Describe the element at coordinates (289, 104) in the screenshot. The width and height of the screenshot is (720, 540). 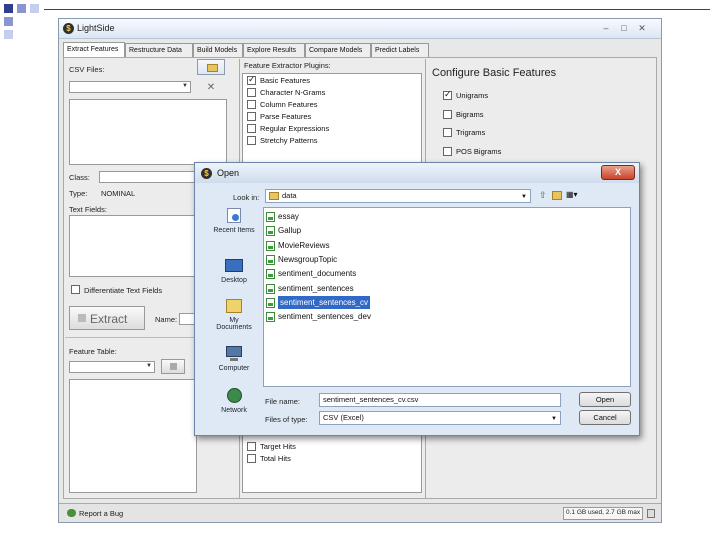
I see `checkbox-label: Column Features` at that location.